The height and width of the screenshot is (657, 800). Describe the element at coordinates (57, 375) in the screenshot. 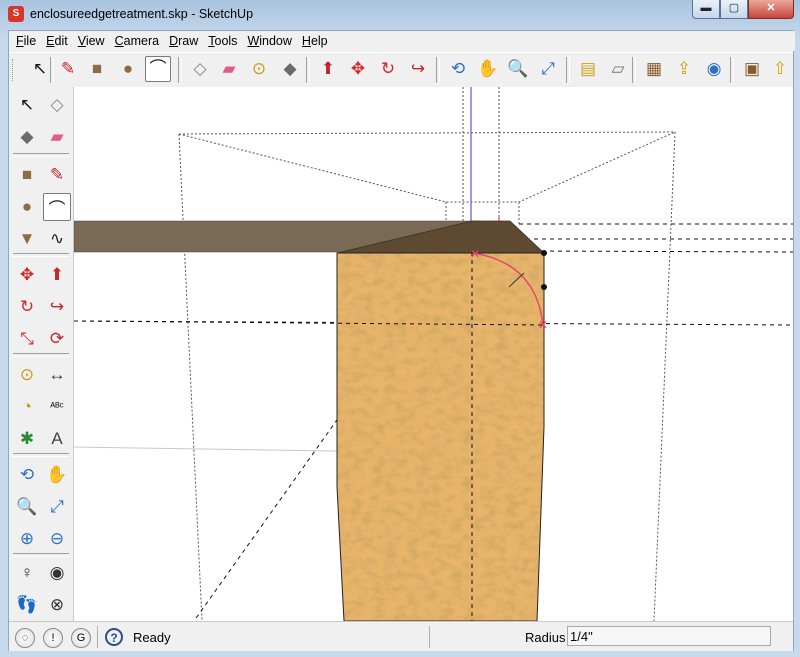

I see `dimension-icon: ↔` at that location.